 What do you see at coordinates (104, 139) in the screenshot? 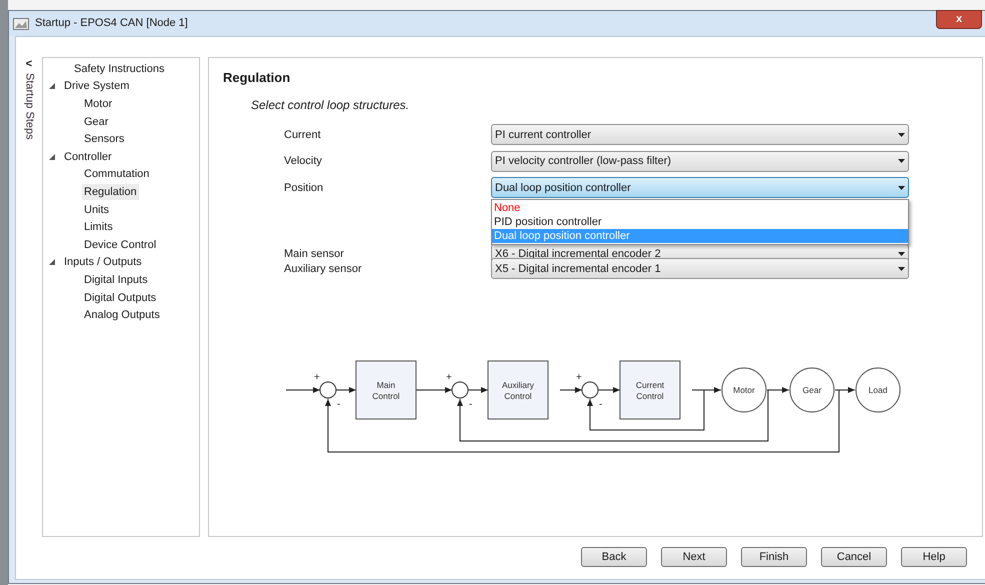
I see `tree-item: Sensors` at bounding box center [104, 139].